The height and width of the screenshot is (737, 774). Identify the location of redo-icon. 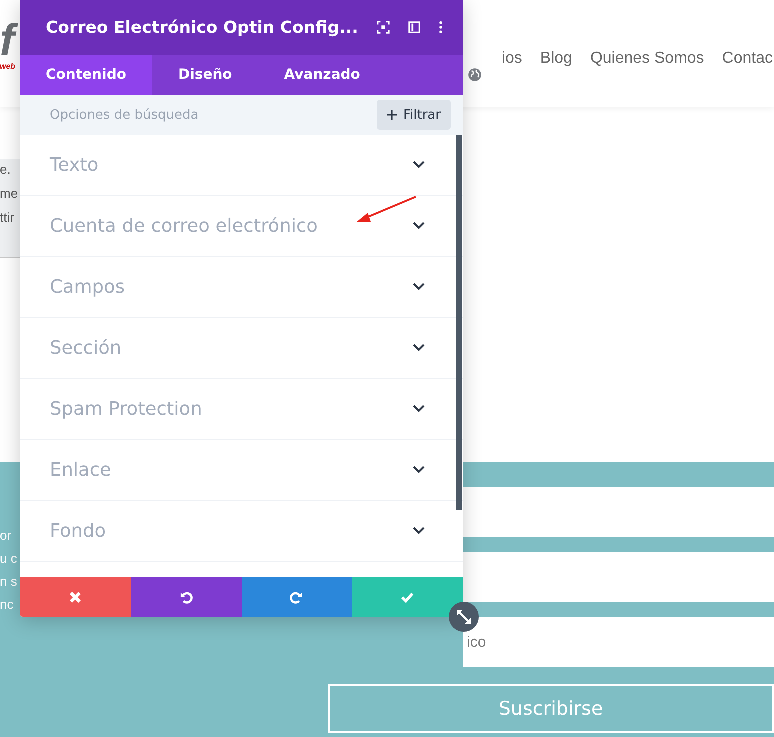
(297, 597).